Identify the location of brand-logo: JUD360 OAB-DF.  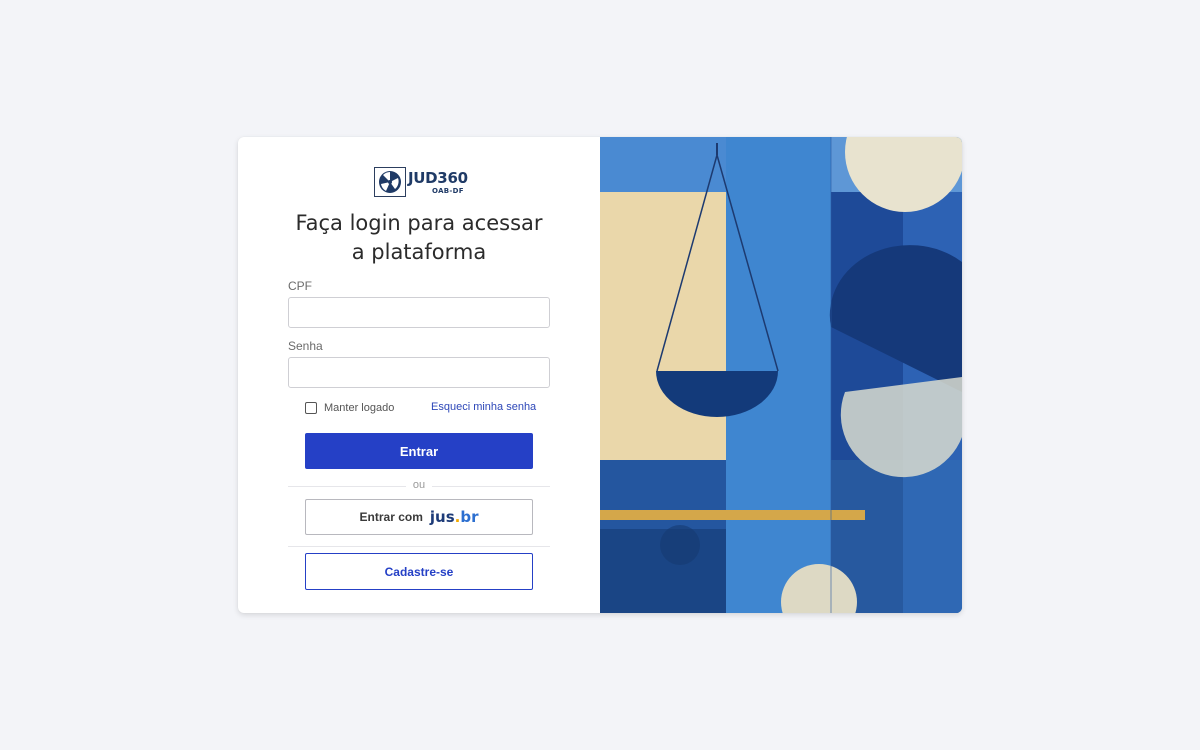
(421, 184).